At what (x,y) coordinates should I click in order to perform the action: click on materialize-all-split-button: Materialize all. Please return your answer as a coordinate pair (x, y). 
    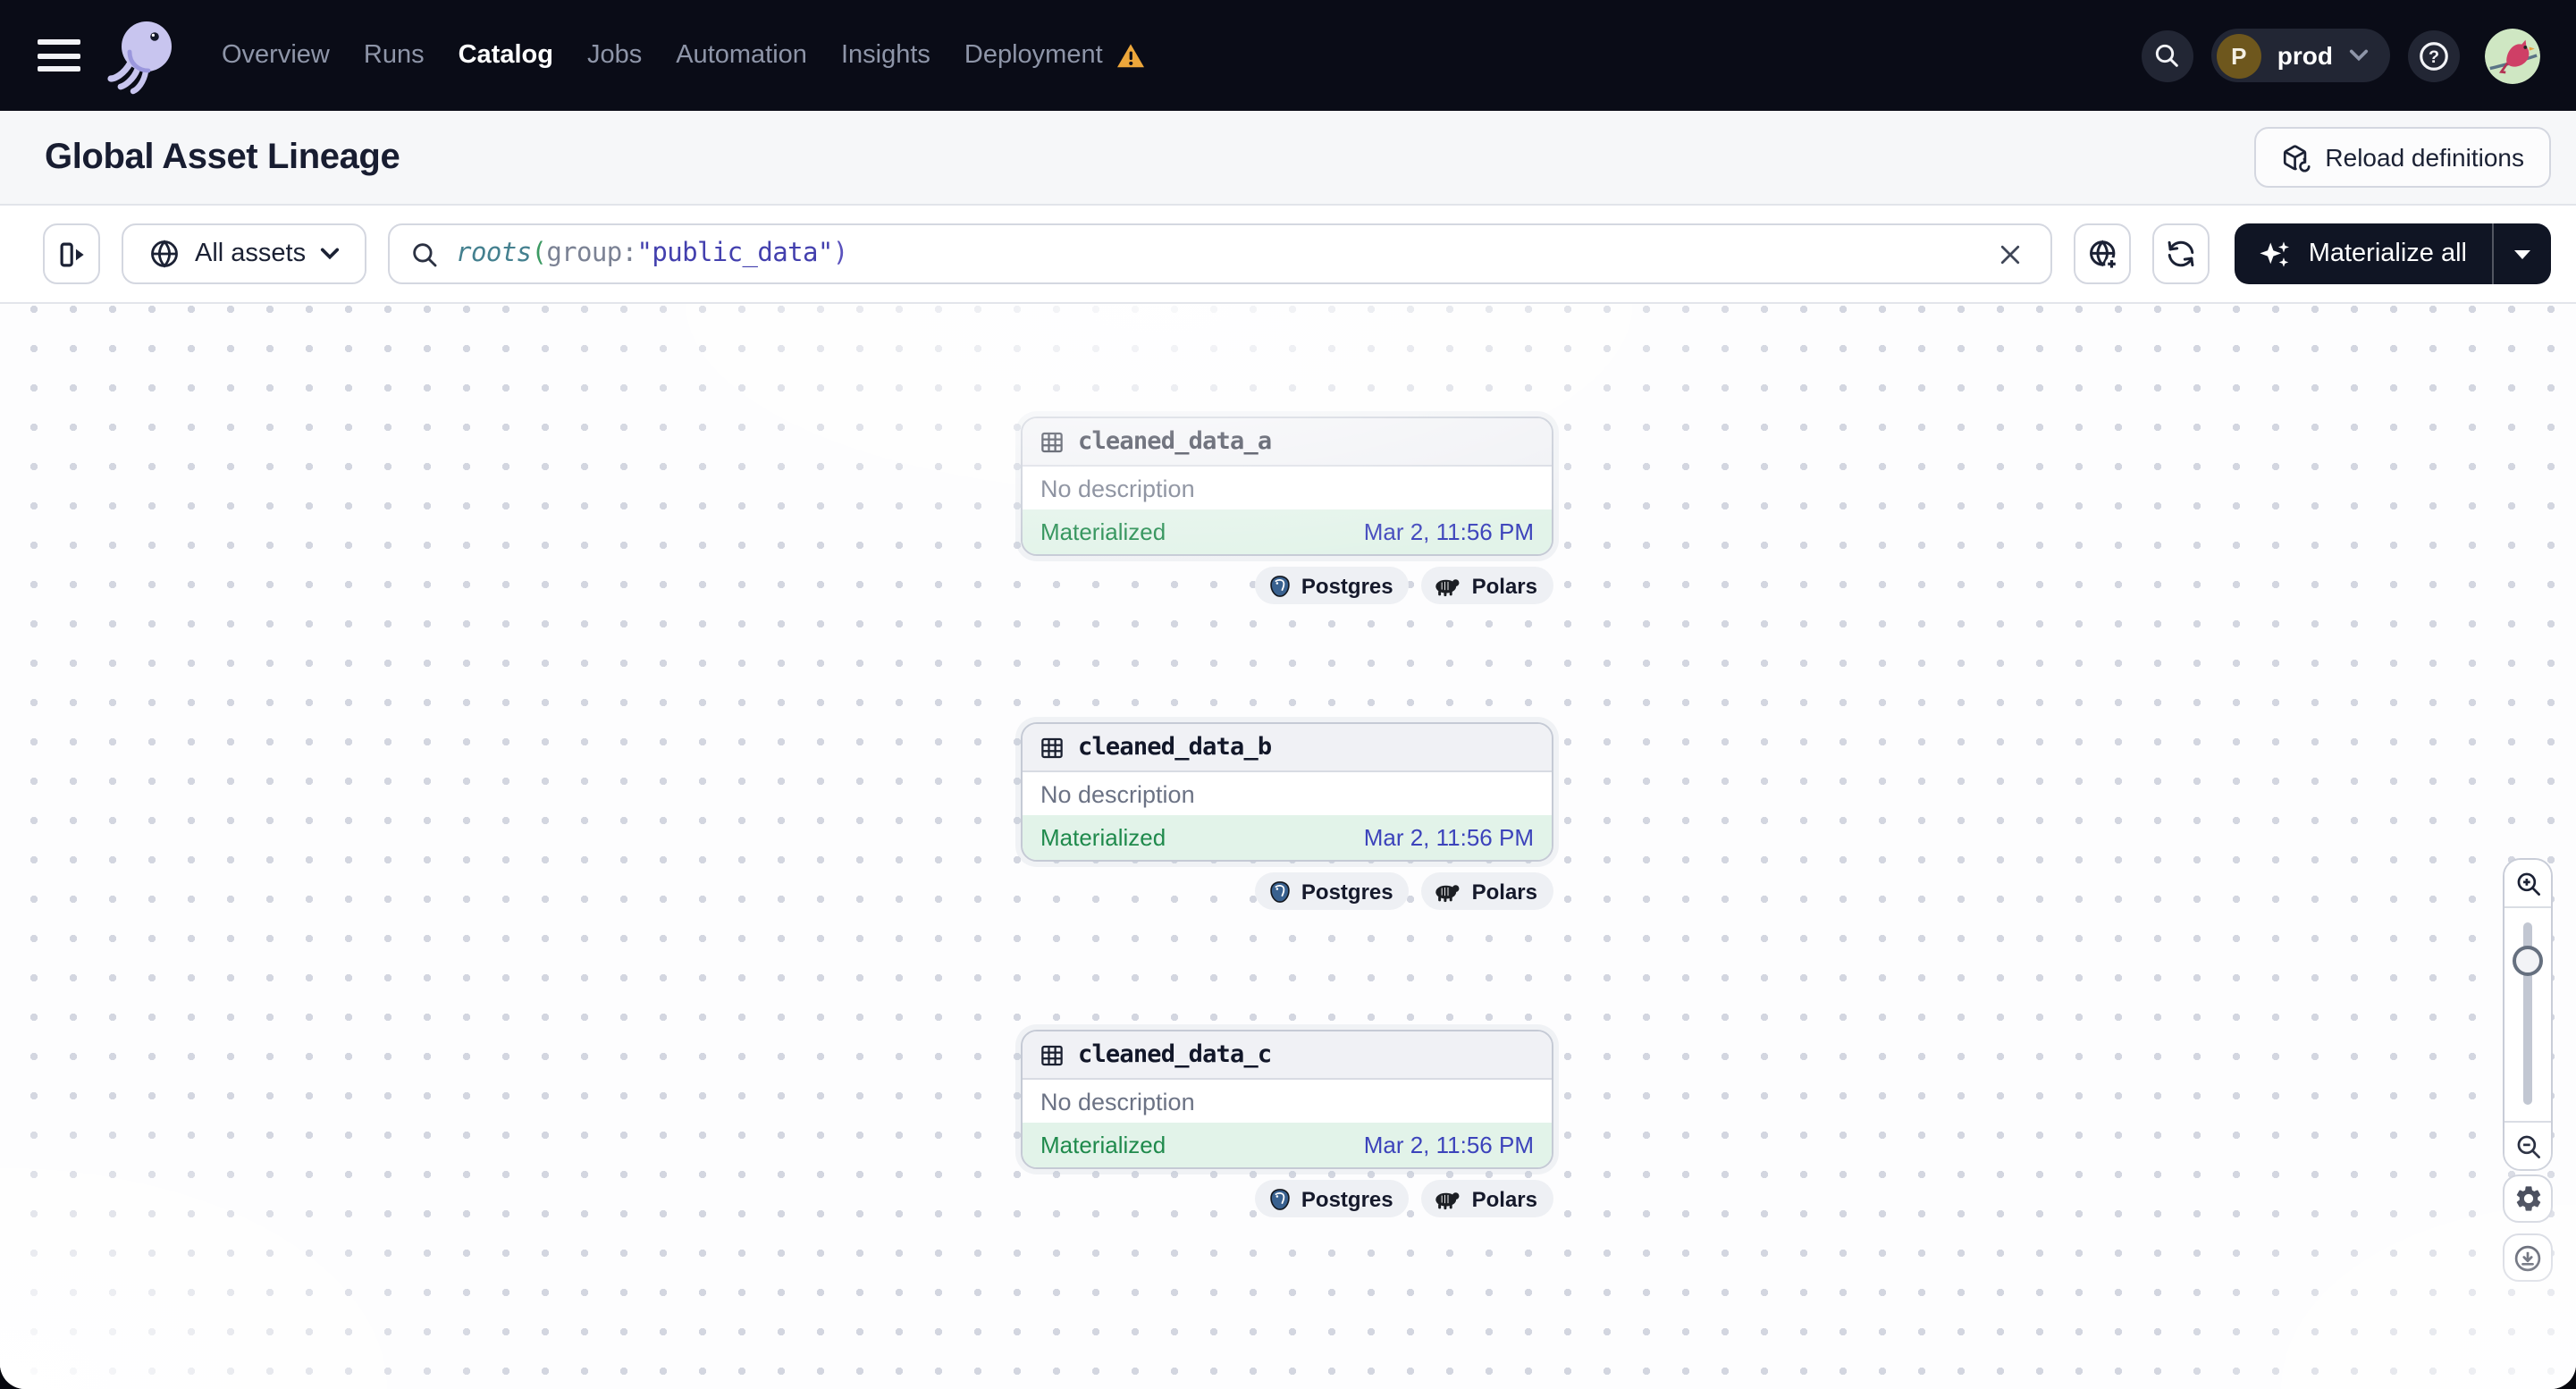
    Looking at the image, I should click on (2393, 253).